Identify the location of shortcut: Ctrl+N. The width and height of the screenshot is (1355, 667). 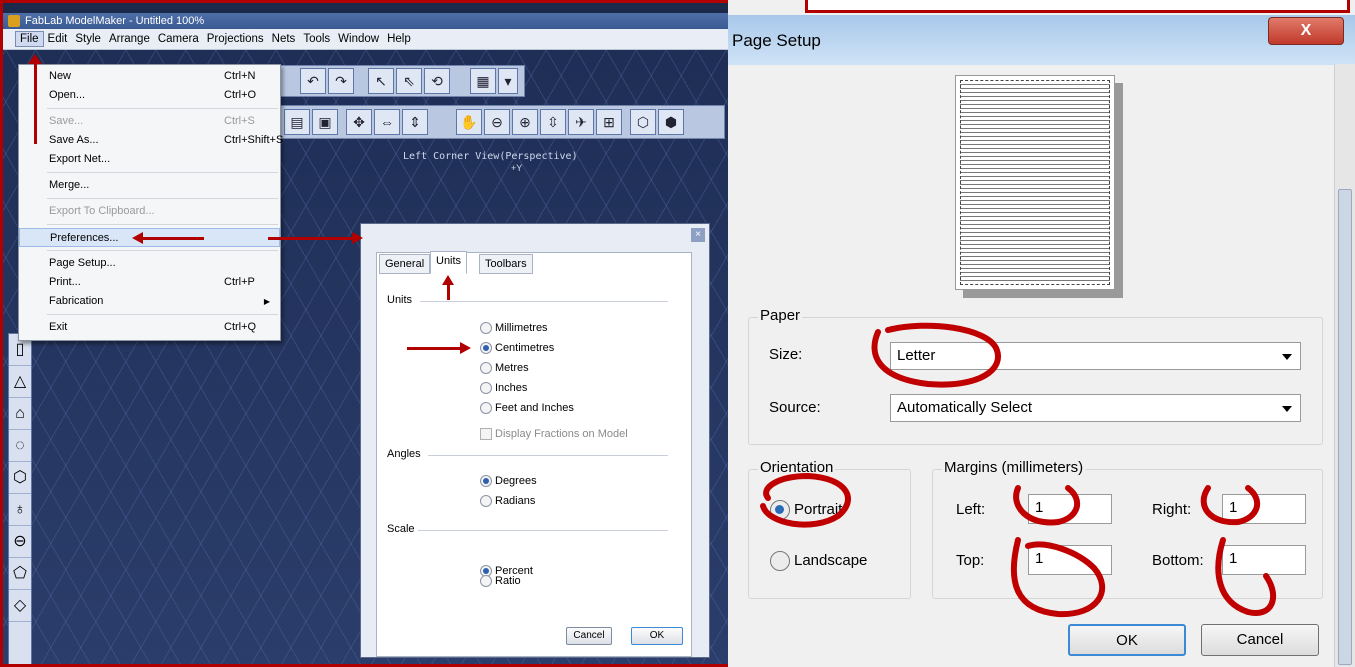
(240, 76).